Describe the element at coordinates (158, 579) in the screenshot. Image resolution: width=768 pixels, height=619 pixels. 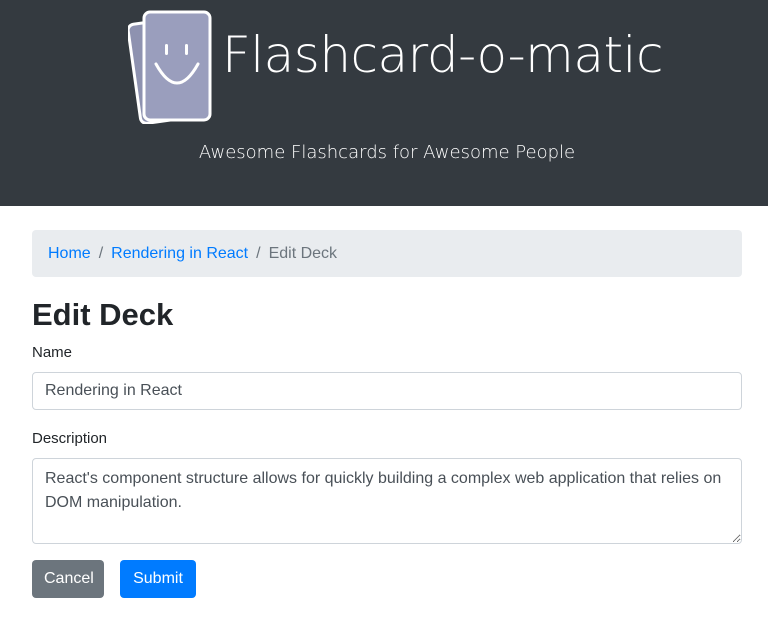
I see `submit-button: Submit` at that location.